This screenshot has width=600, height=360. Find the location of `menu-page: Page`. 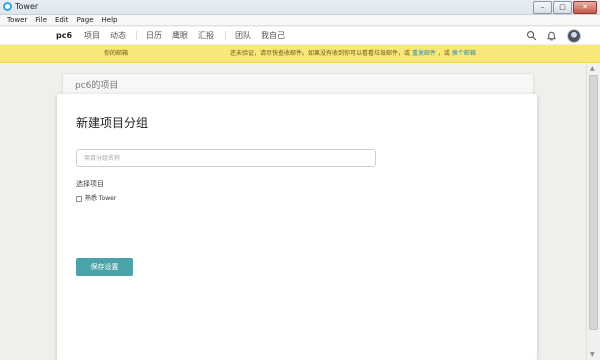

menu-page: Page is located at coordinates (85, 20).